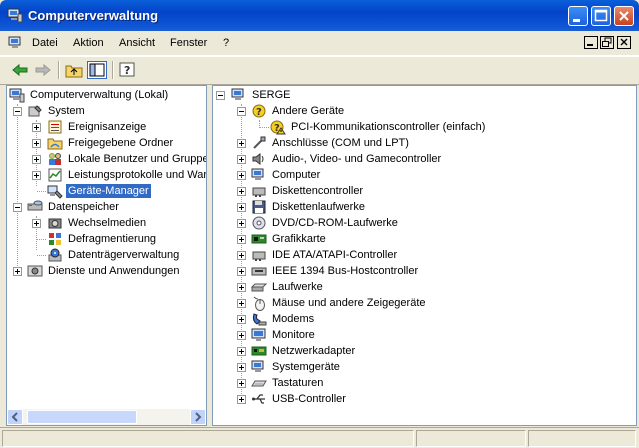 The image size is (639, 448). What do you see at coordinates (17, 207) in the screenshot?
I see `collapse-storage-toggle` at bounding box center [17, 207].